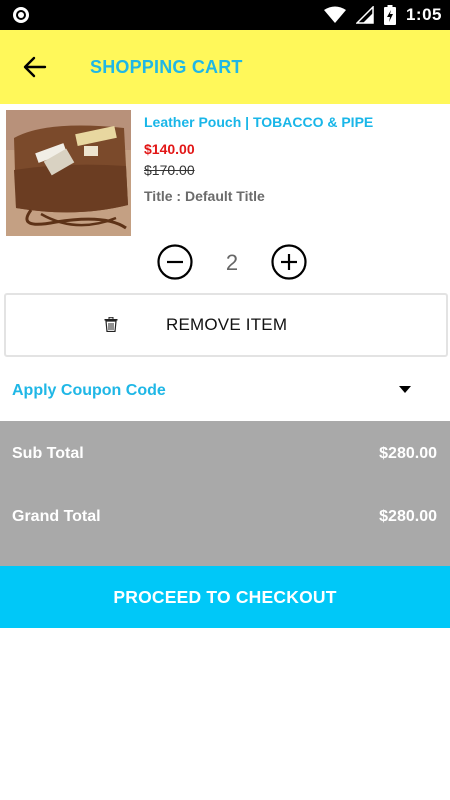  I want to click on status-bar: 1:05, so click(225, 15).